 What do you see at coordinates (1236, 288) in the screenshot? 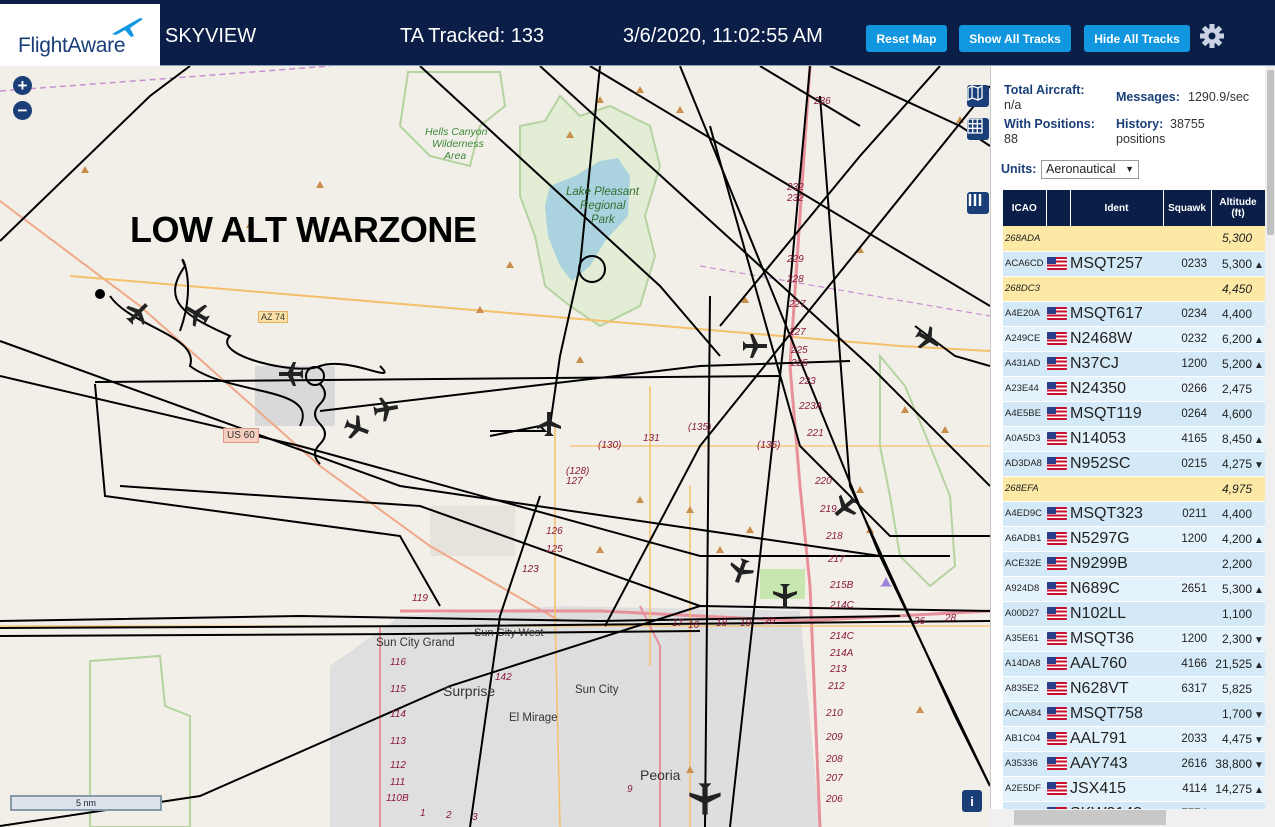
I see `altitude-value: 4,450` at bounding box center [1236, 288].